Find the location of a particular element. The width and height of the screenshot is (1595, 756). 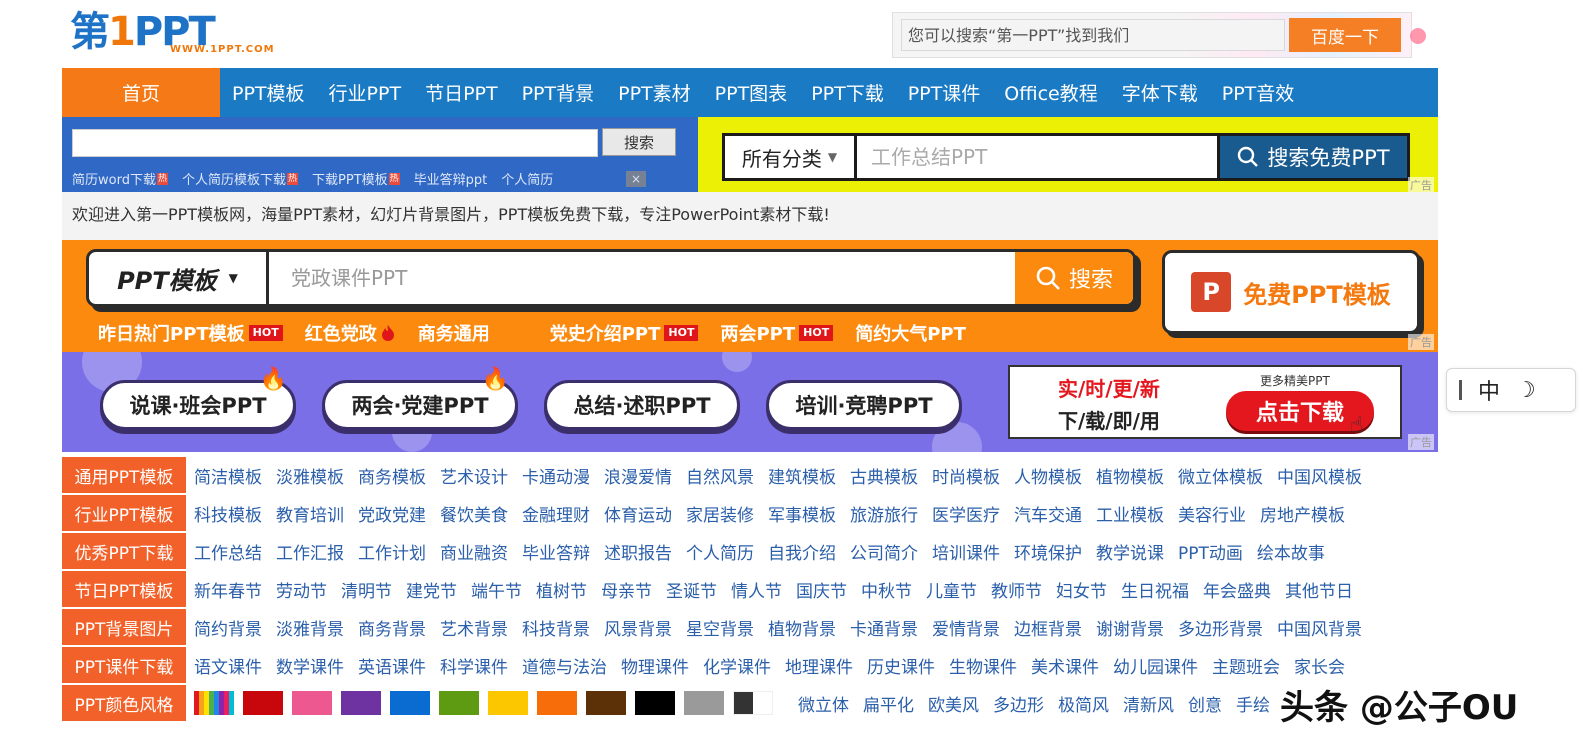

nav-item: PPT课件 is located at coordinates (944, 92).